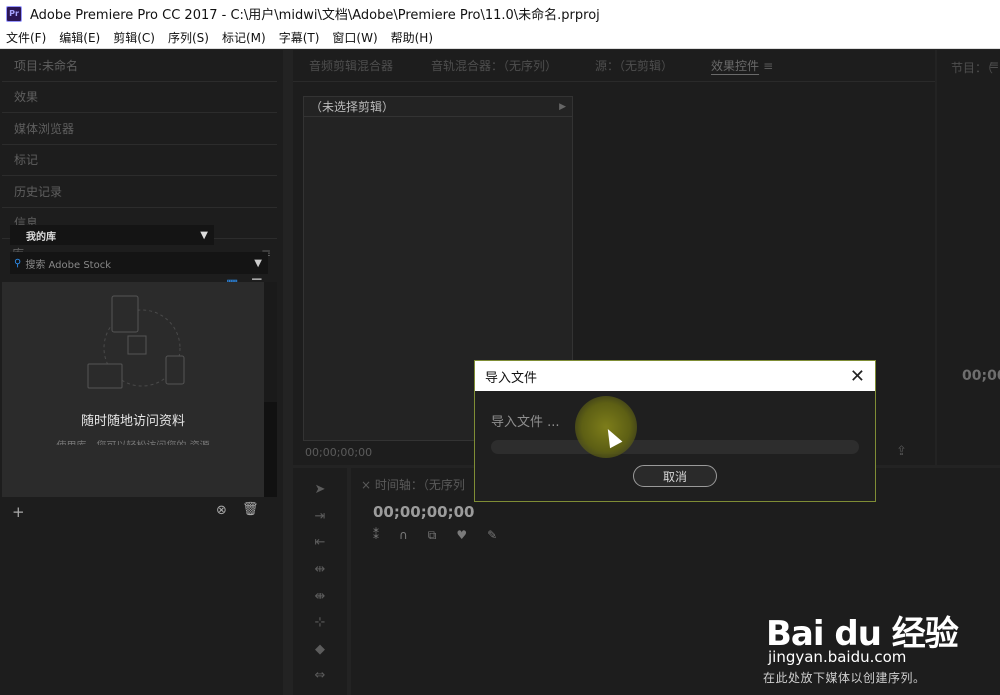 This screenshot has height=695, width=1000. Describe the element at coordinates (351, 65) in the screenshot. I see `tab-audio-clip-mixer: 音频剪辑混合器` at that location.